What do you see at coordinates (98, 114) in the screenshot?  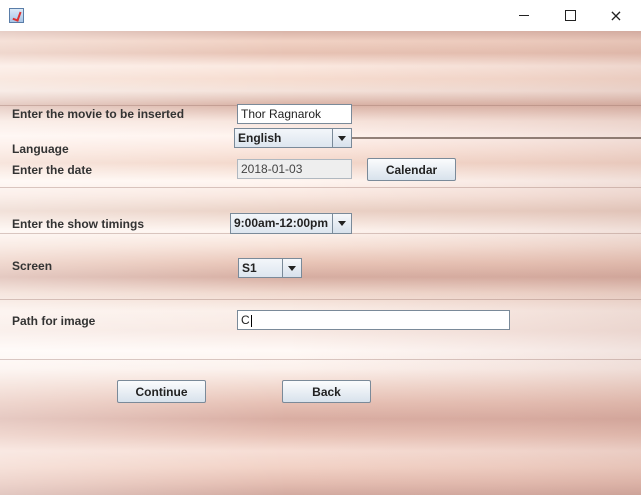 I see `movie-label: Enter the movie to be inserted` at bounding box center [98, 114].